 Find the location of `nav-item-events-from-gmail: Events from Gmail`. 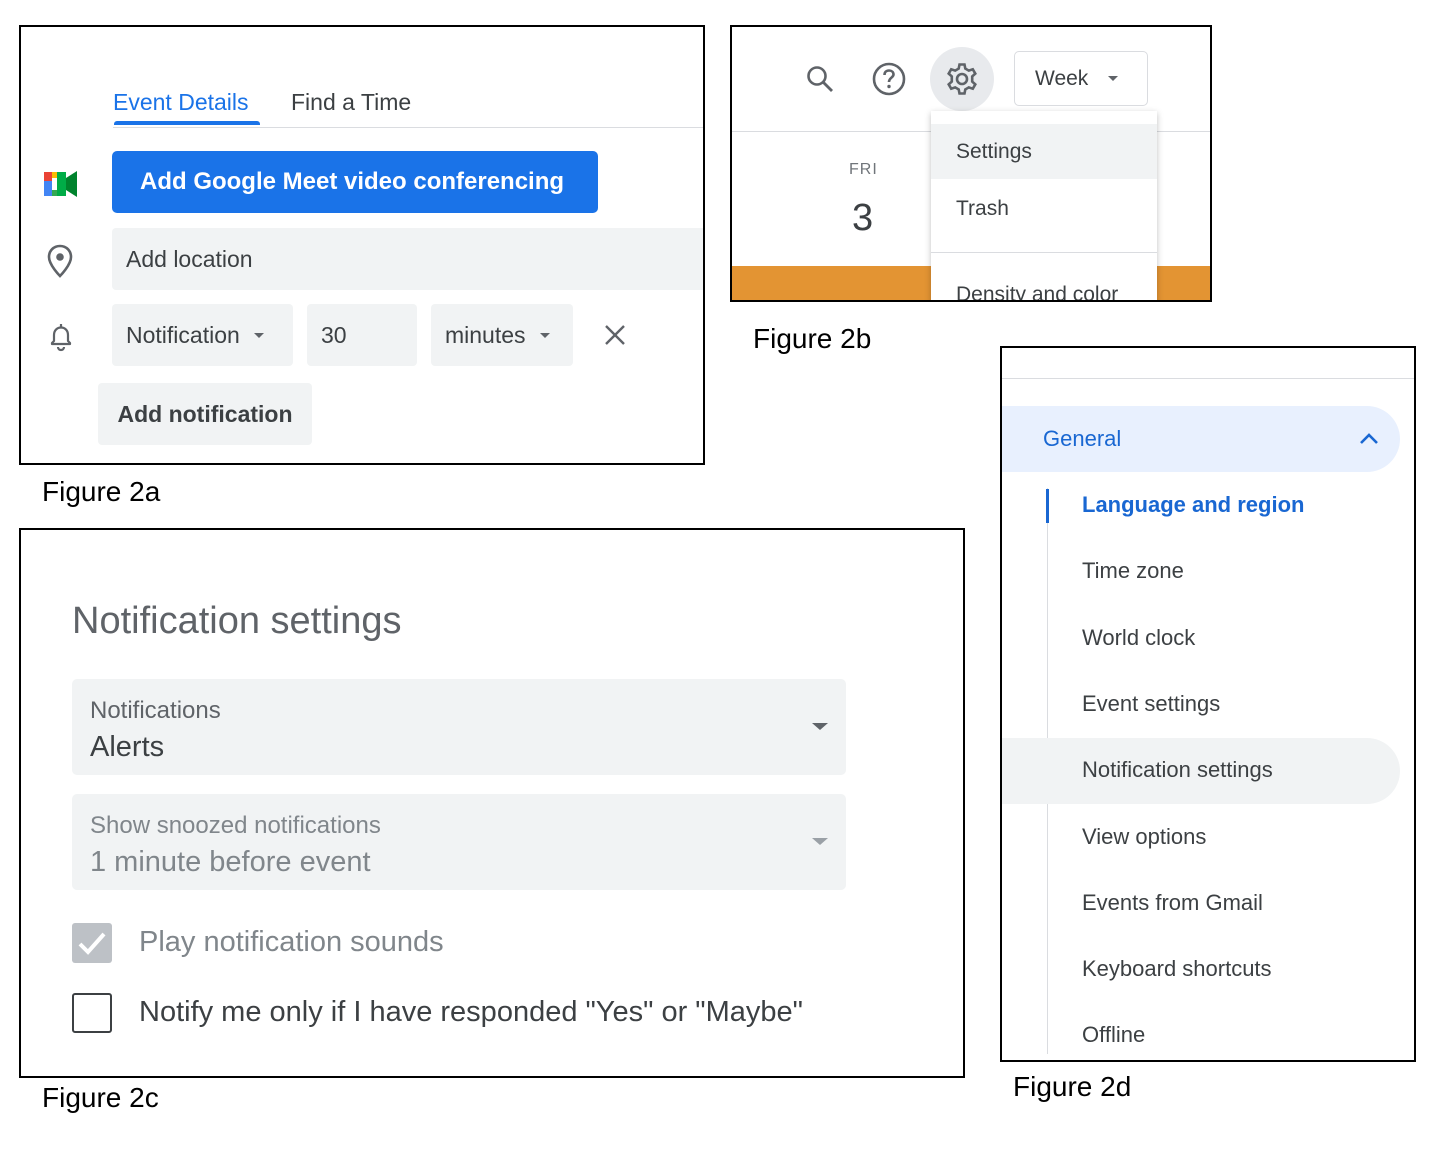

nav-item-events-from-gmail: Events from Gmail is located at coordinates (1172, 903).